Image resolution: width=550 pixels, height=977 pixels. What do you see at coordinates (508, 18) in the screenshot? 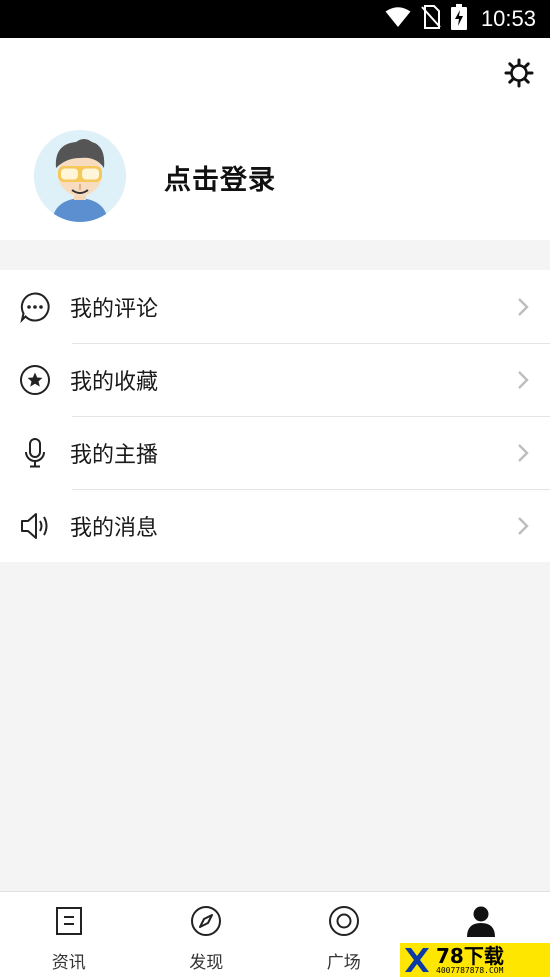
I see `status-time: 10:53` at bounding box center [508, 18].